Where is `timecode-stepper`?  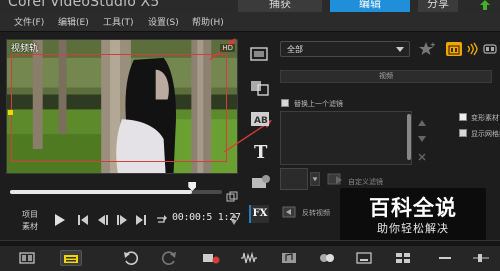 timecode-stepper is located at coordinates (234, 219).